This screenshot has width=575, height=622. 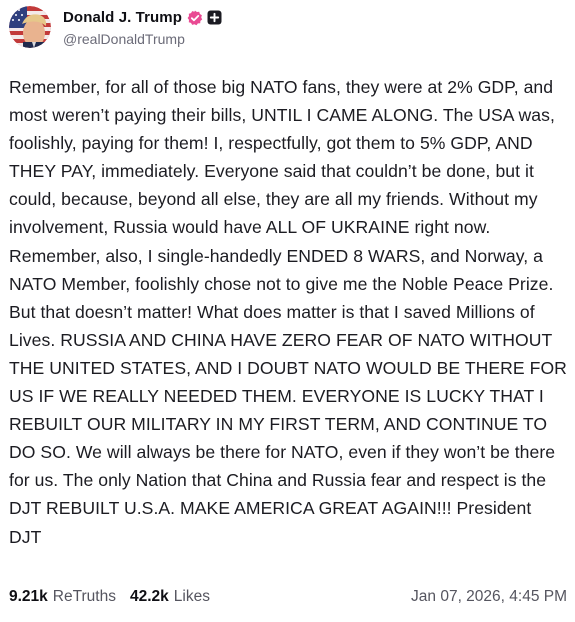 I want to click on retruths-stat: 9.21k ReTruths, so click(x=62, y=597).